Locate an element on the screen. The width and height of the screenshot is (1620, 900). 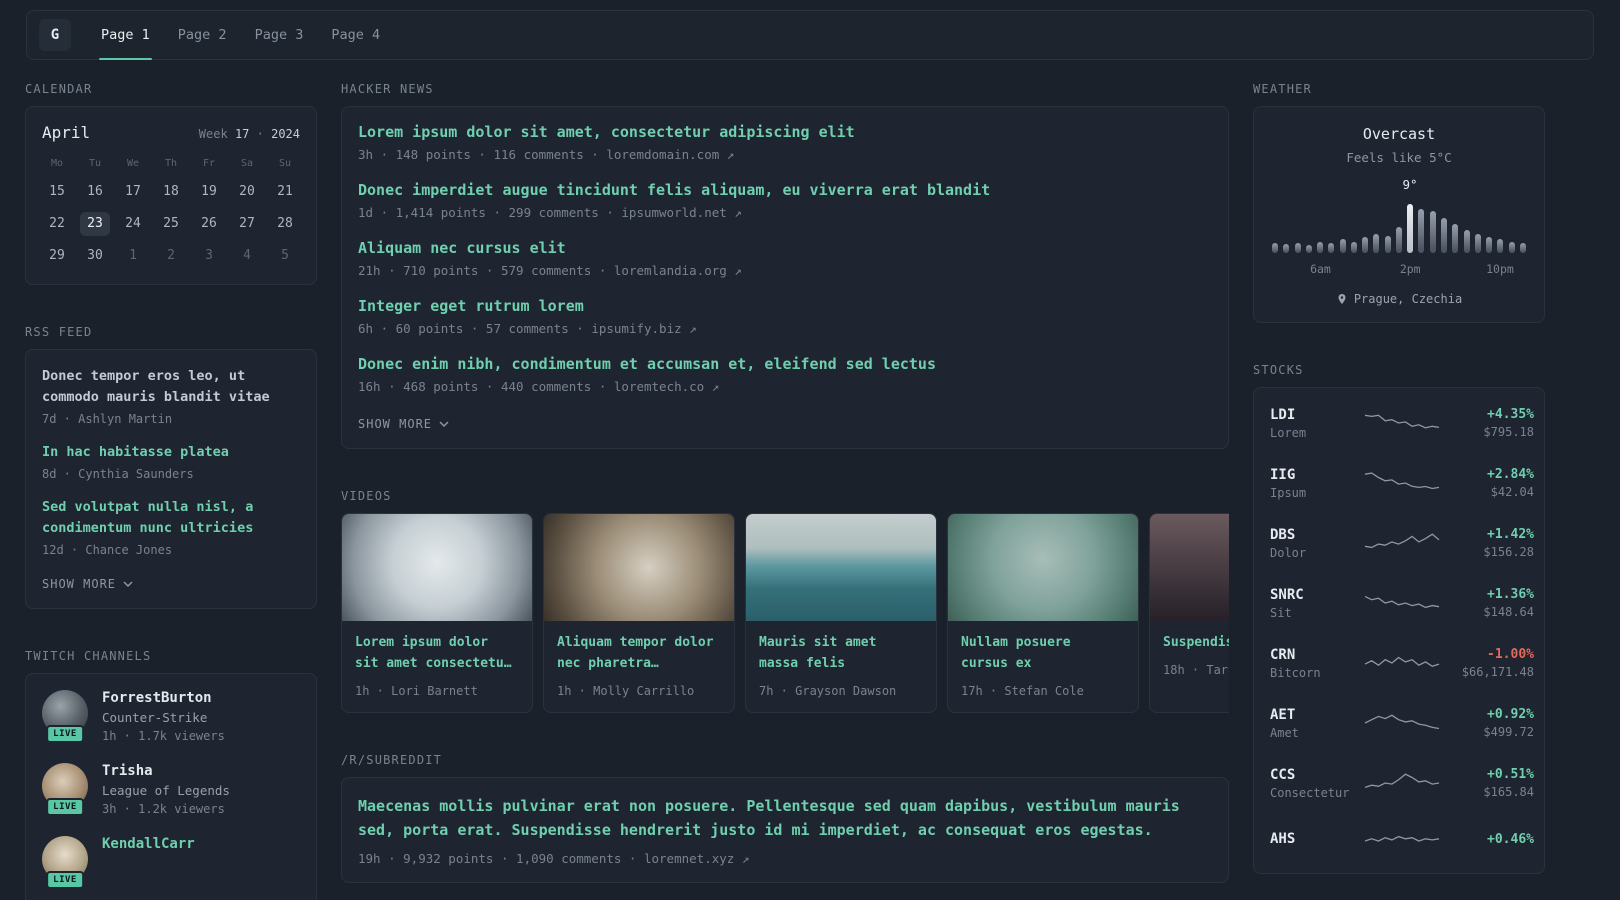
hackernews-item-domain-link: loremlandia.org ↗ is located at coordinates (678, 270).